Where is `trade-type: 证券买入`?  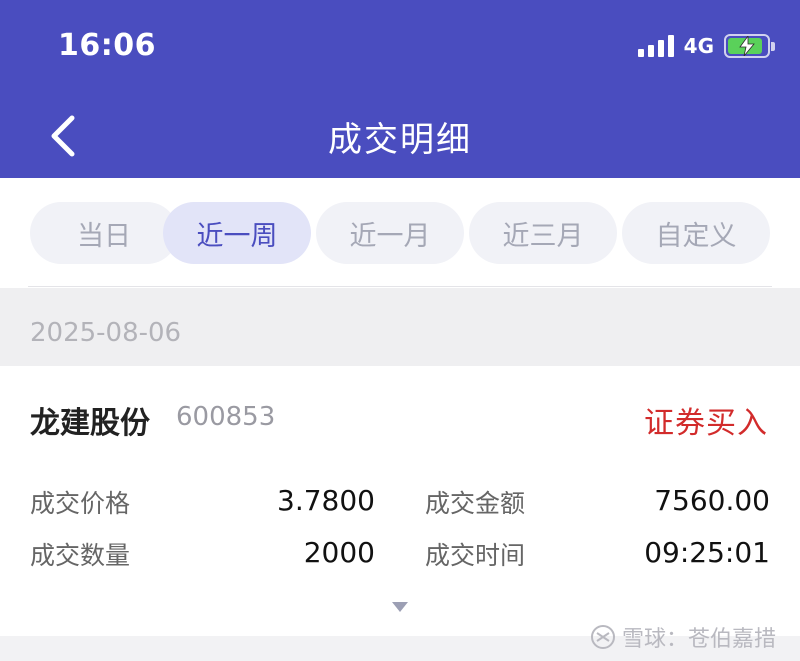 trade-type: 证券买入 is located at coordinates (706, 423).